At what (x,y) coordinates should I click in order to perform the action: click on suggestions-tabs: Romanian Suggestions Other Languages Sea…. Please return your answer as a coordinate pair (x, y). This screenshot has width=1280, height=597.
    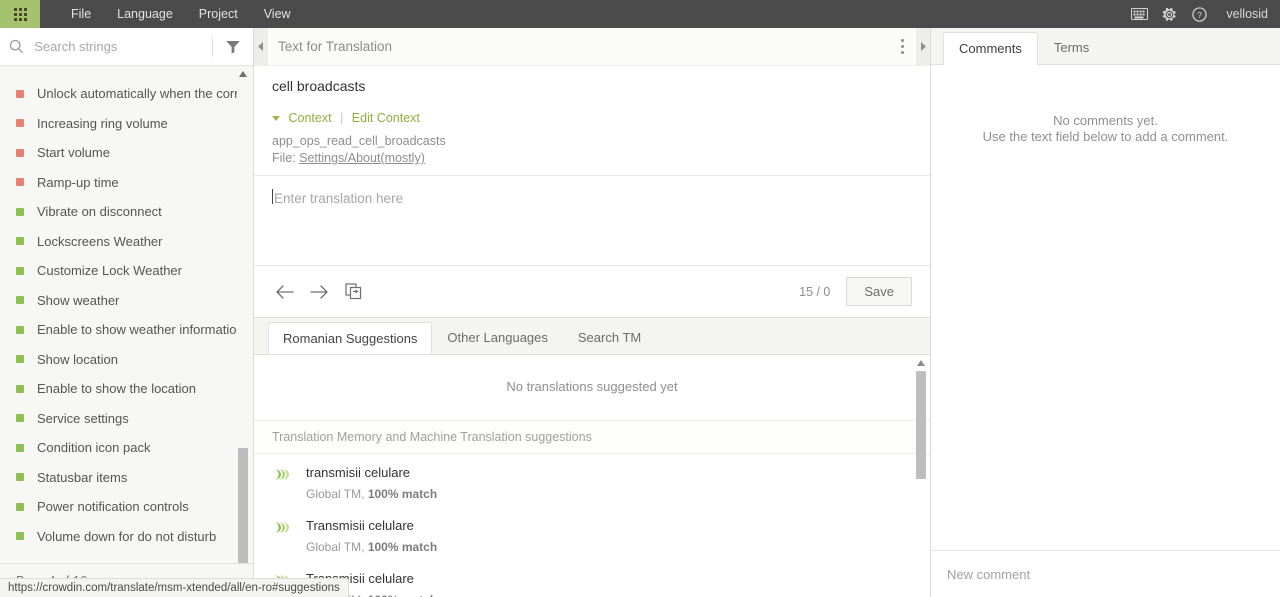
    Looking at the image, I should click on (592, 336).